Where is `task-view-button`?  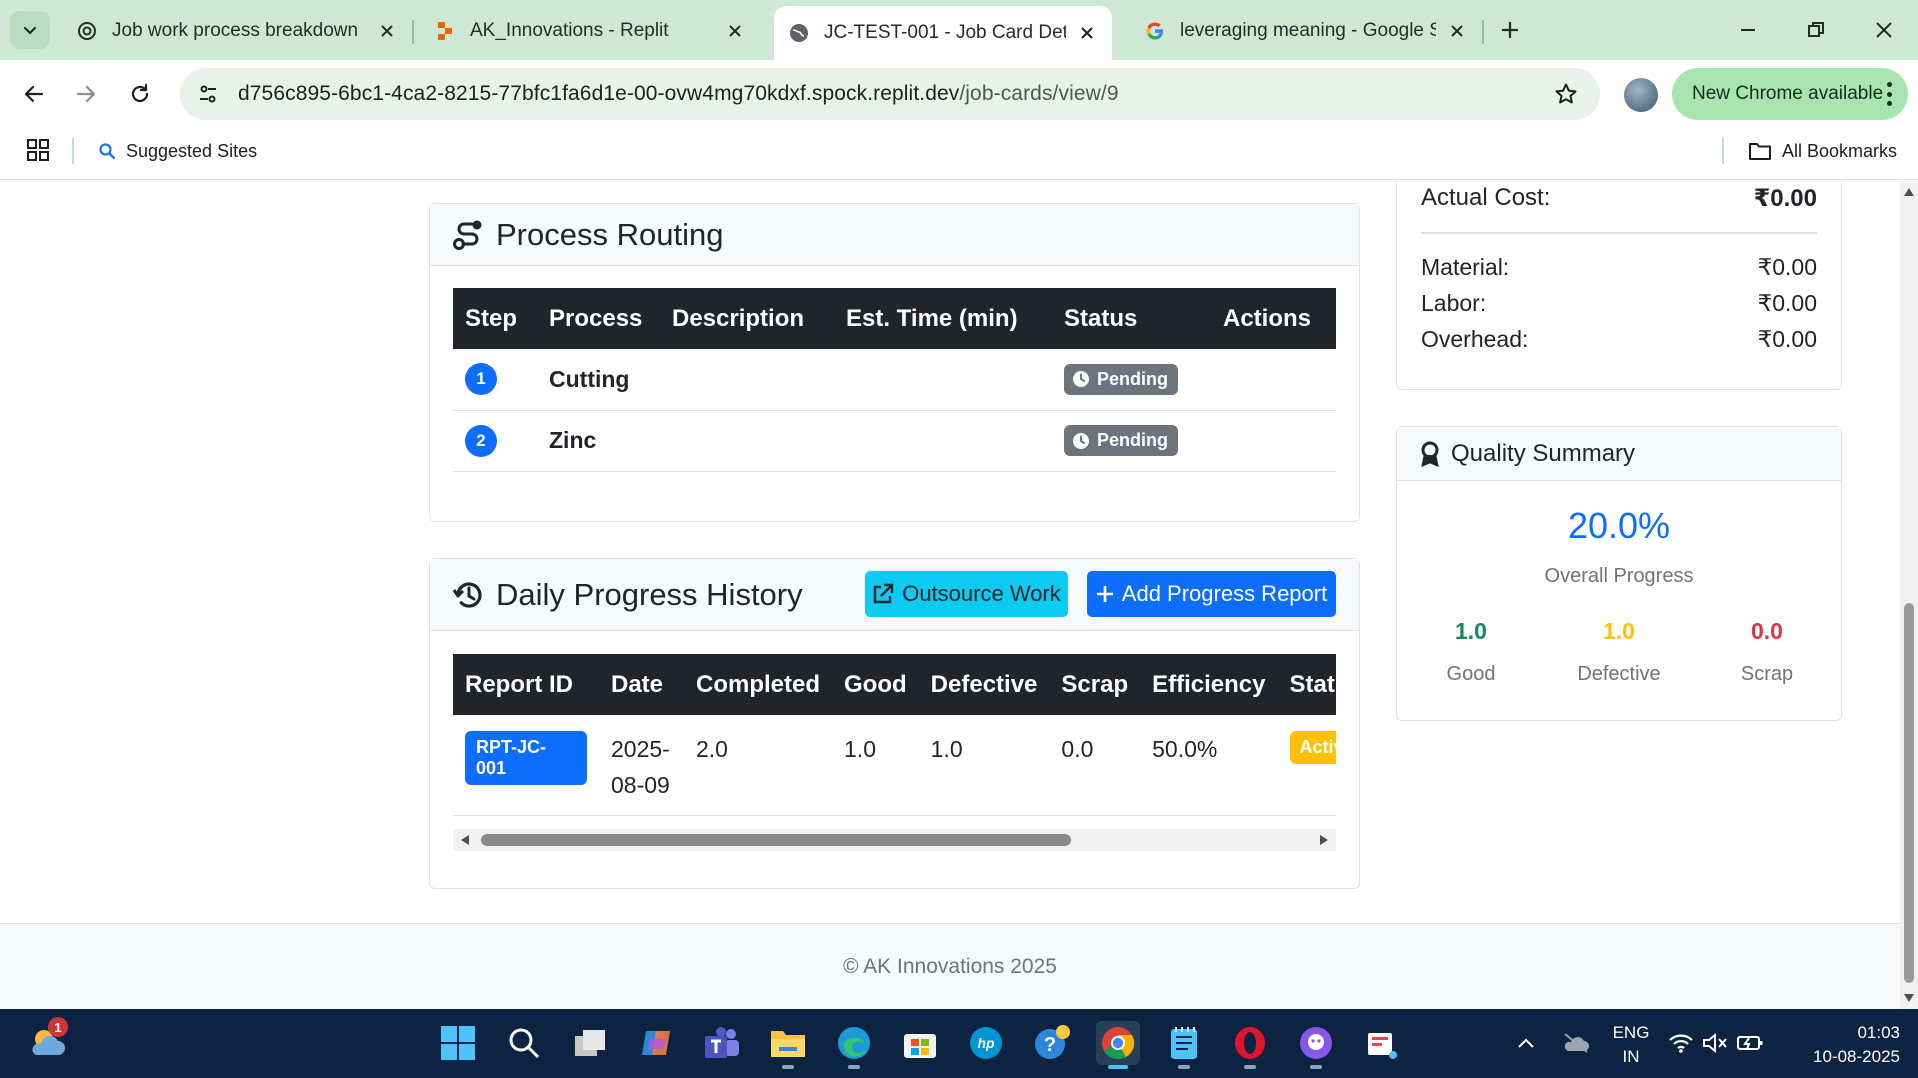
task-view-button is located at coordinates (590, 1043).